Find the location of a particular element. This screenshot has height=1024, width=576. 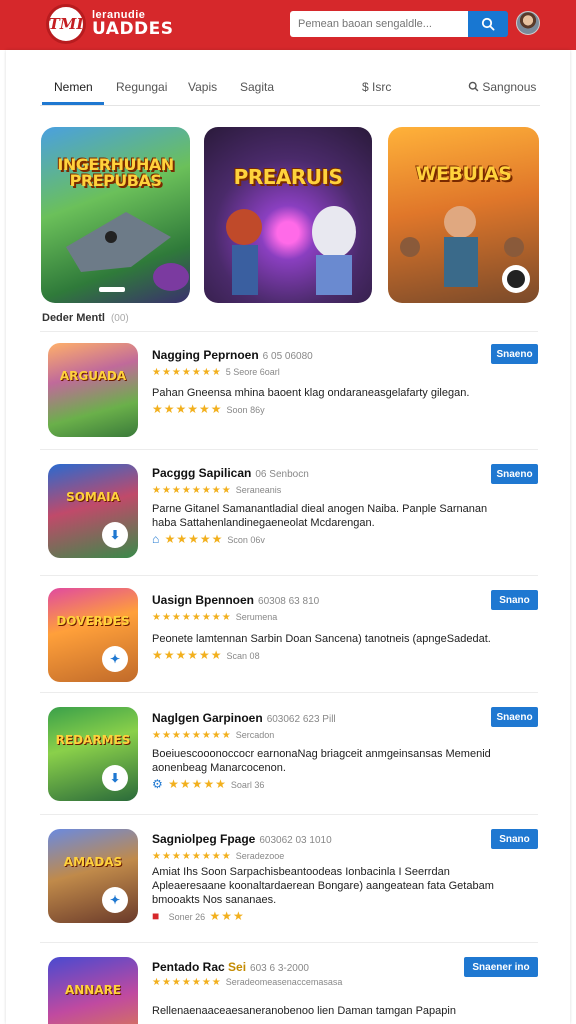

item-thumbnail: ANNARE is located at coordinates (93, 990).